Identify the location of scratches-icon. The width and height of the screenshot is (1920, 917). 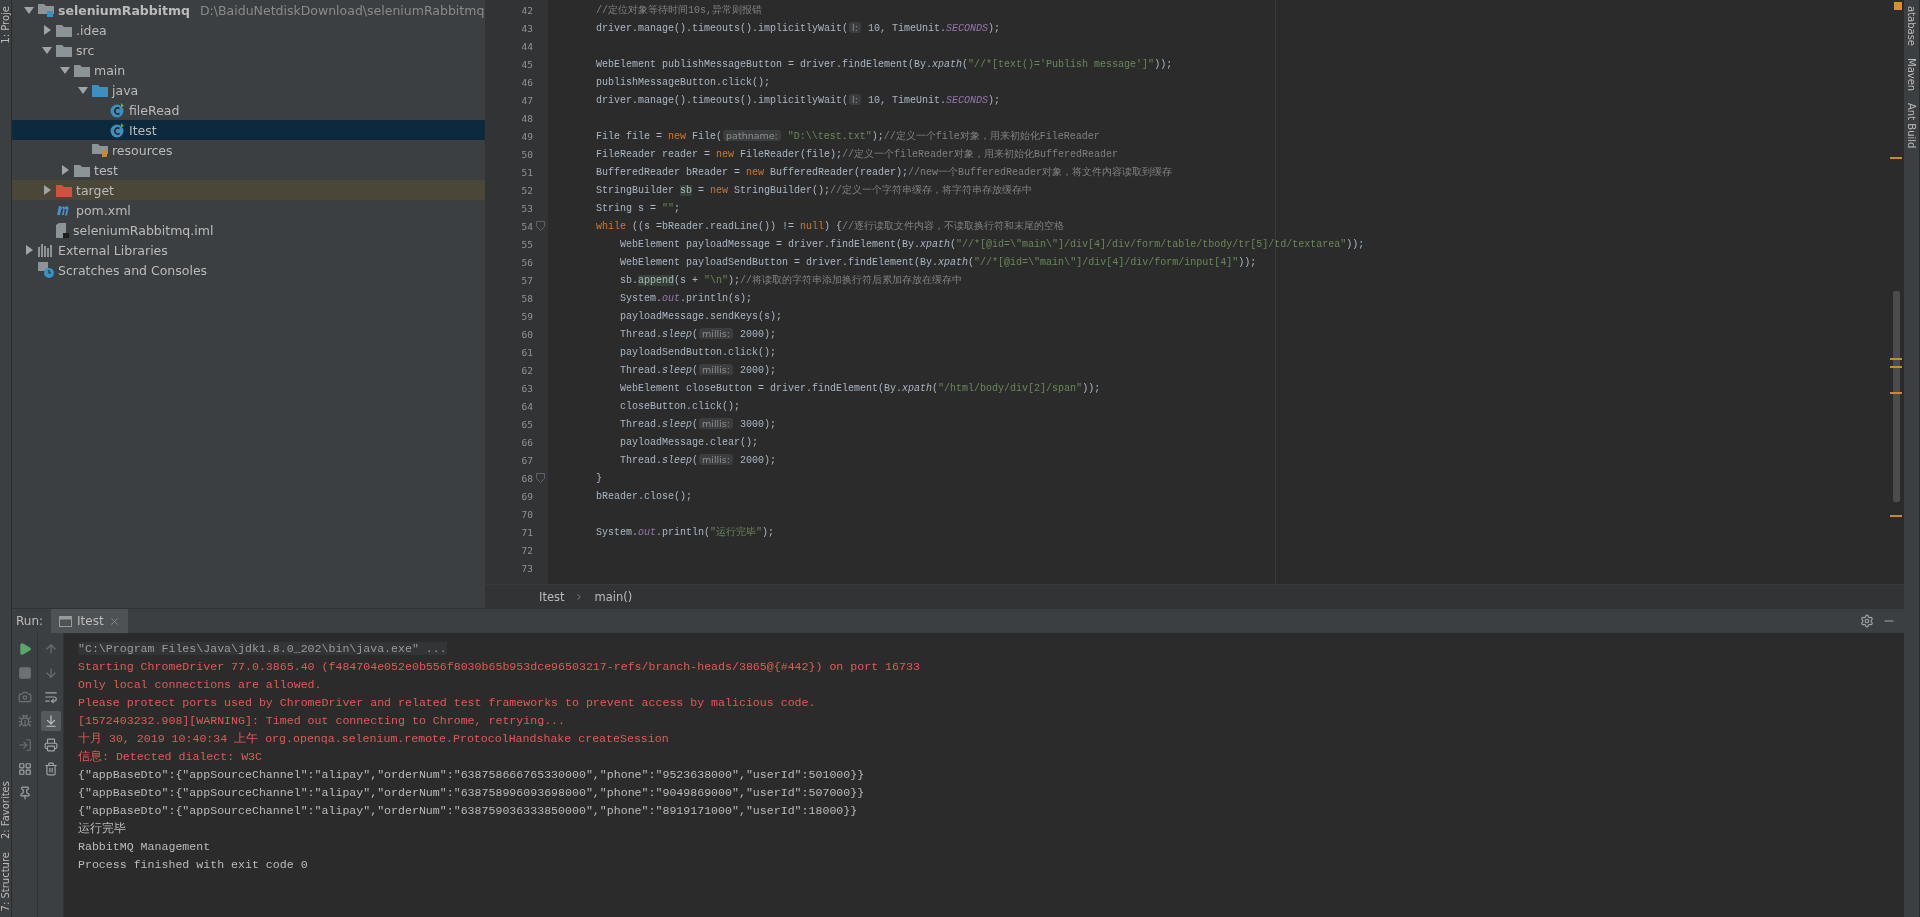
(46, 270).